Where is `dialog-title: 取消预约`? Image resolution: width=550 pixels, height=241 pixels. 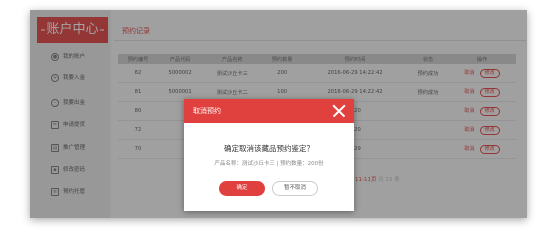 dialog-title: 取消预约 is located at coordinates (207, 111).